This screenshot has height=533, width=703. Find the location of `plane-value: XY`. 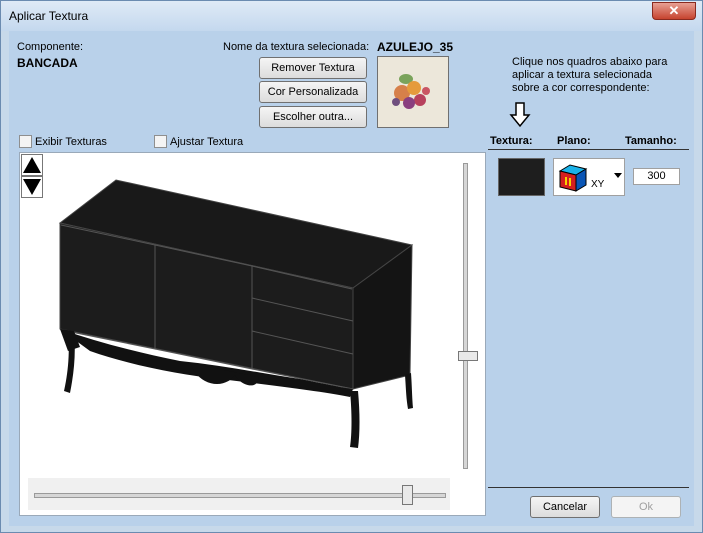

plane-value: XY is located at coordinates (598, 184).